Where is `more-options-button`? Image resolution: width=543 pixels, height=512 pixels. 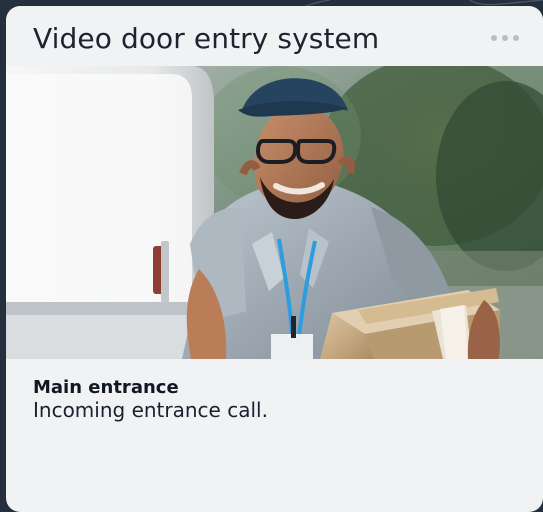 more-options-button is located at coordinates (505, 38).